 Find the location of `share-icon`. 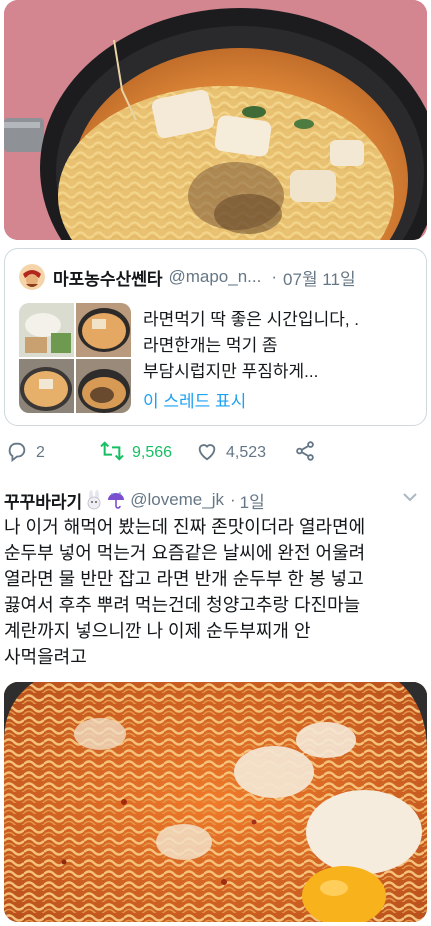

share-icon is located at coordinates (305, 453).